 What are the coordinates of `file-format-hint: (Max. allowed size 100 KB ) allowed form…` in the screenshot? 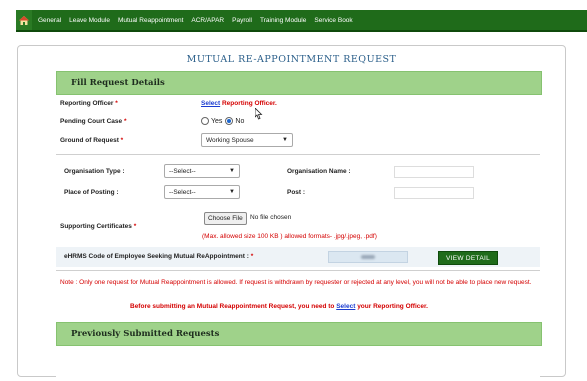 It's located at (289, 236).